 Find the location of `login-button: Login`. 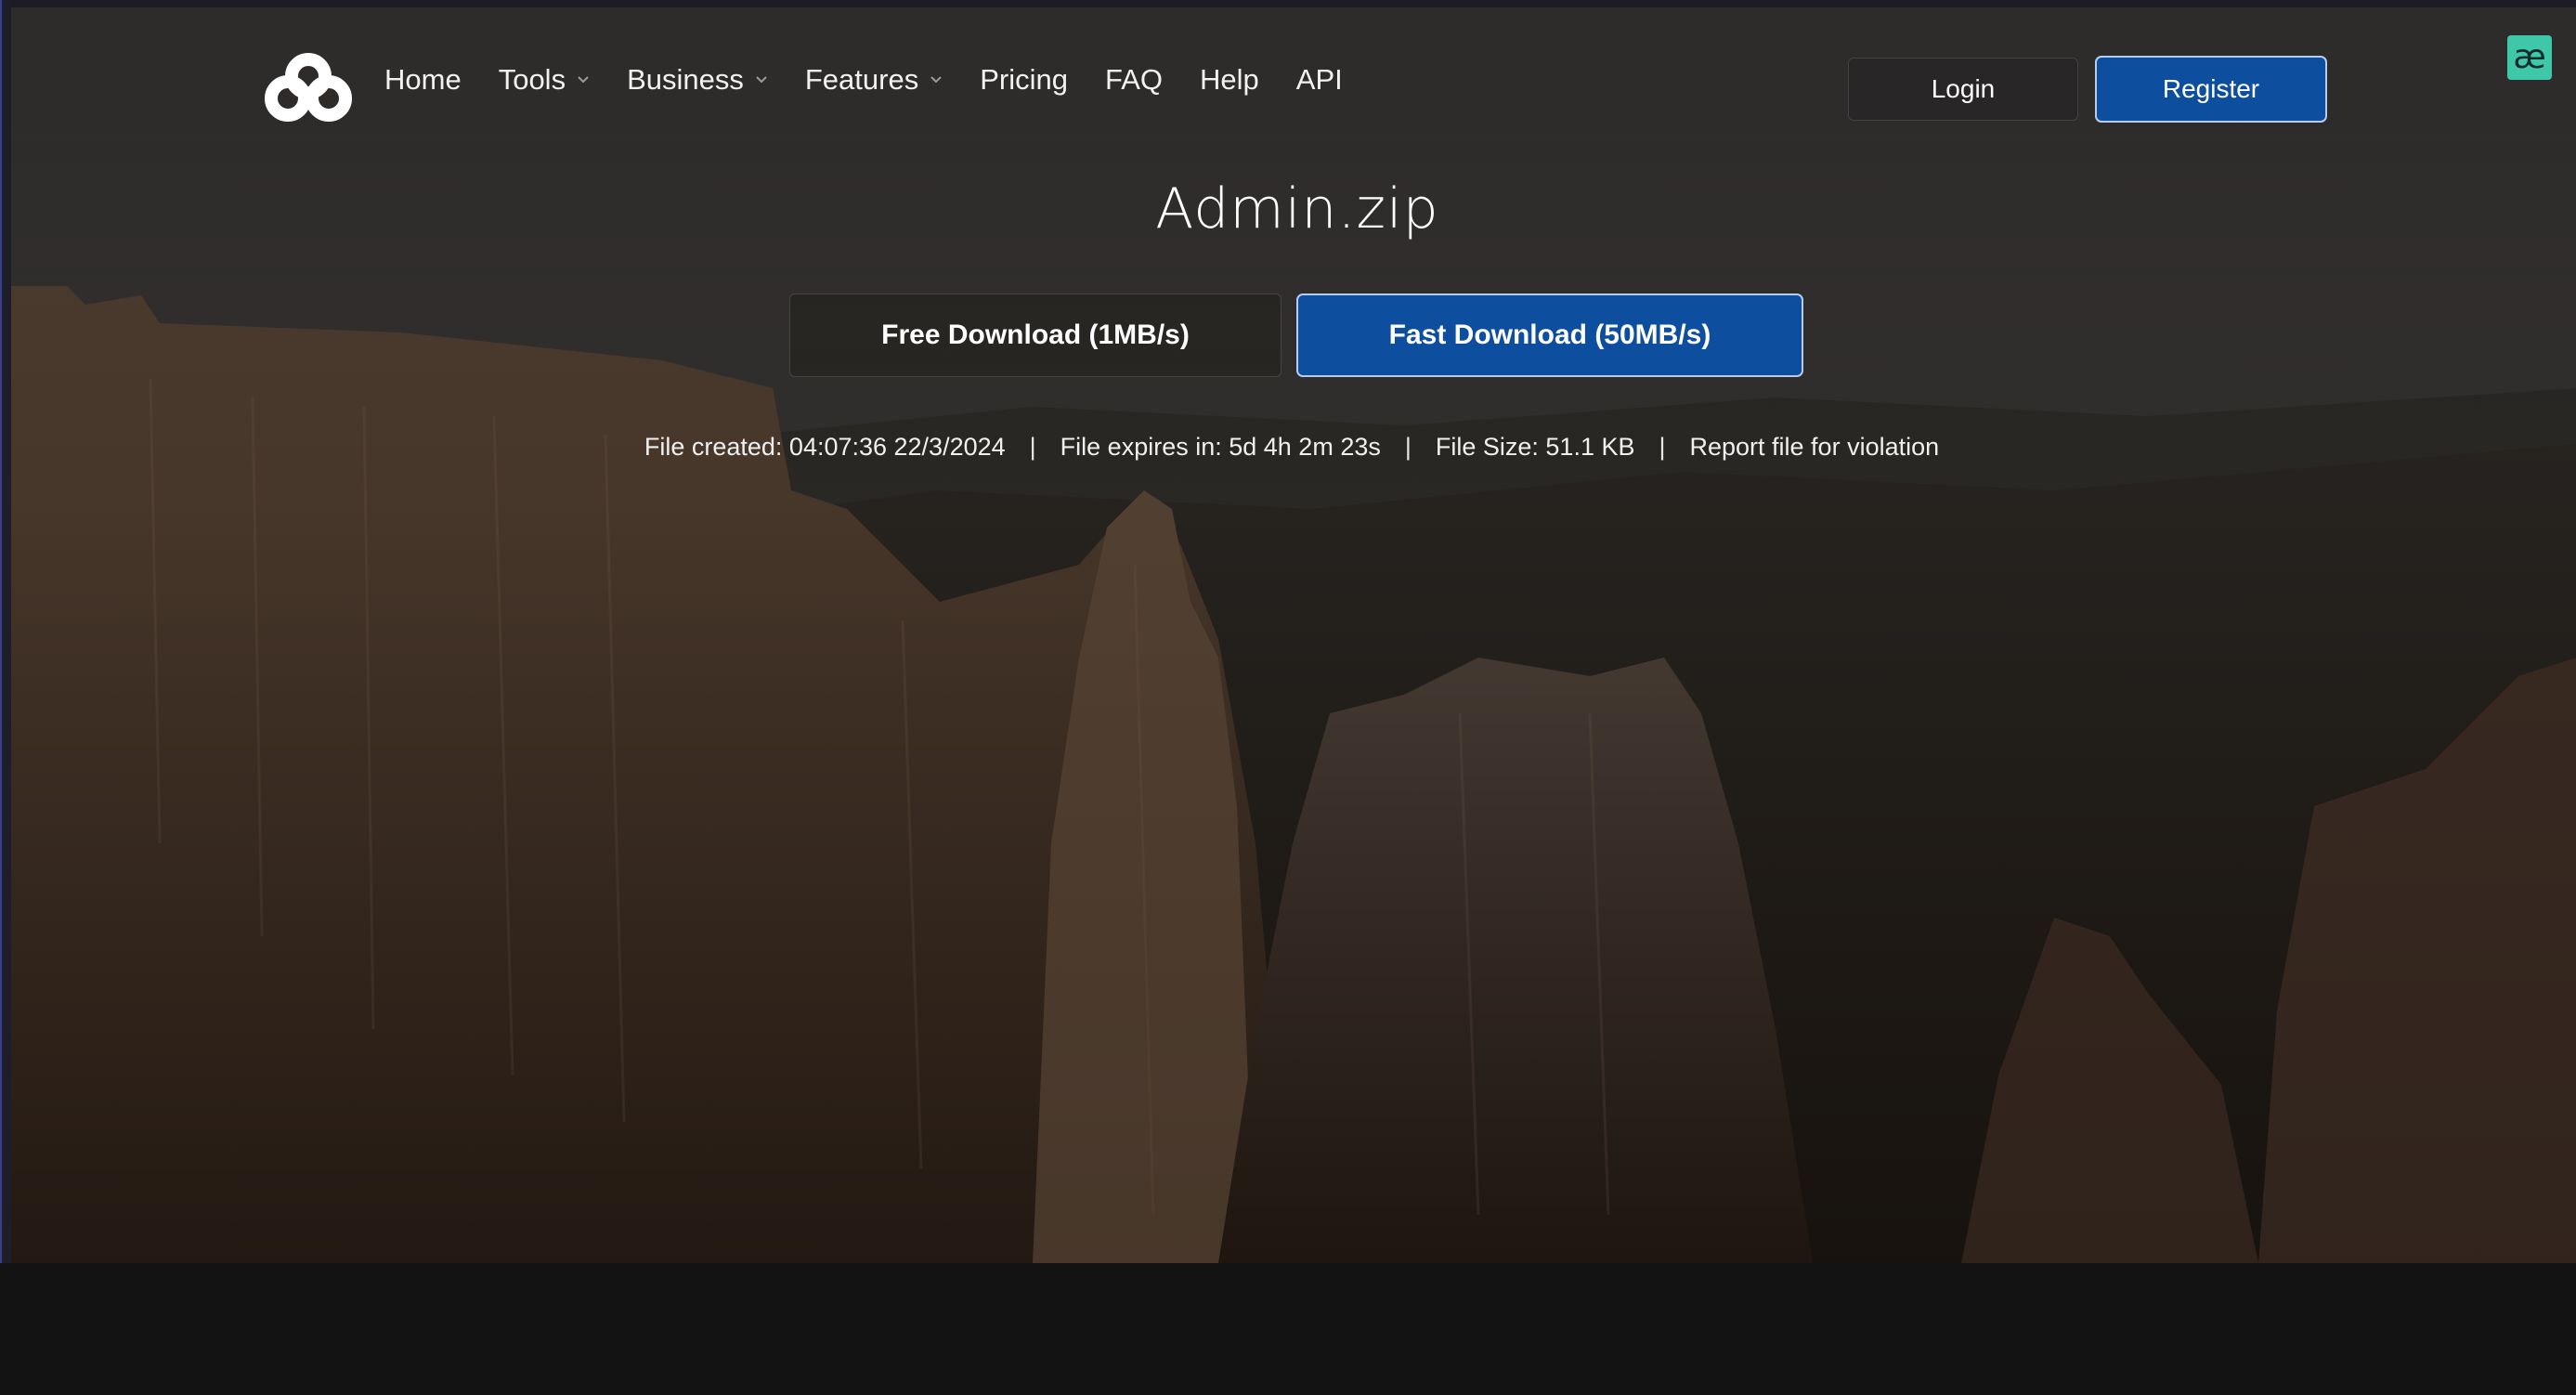

login-button: Login is located at coordinates (1963, 89).